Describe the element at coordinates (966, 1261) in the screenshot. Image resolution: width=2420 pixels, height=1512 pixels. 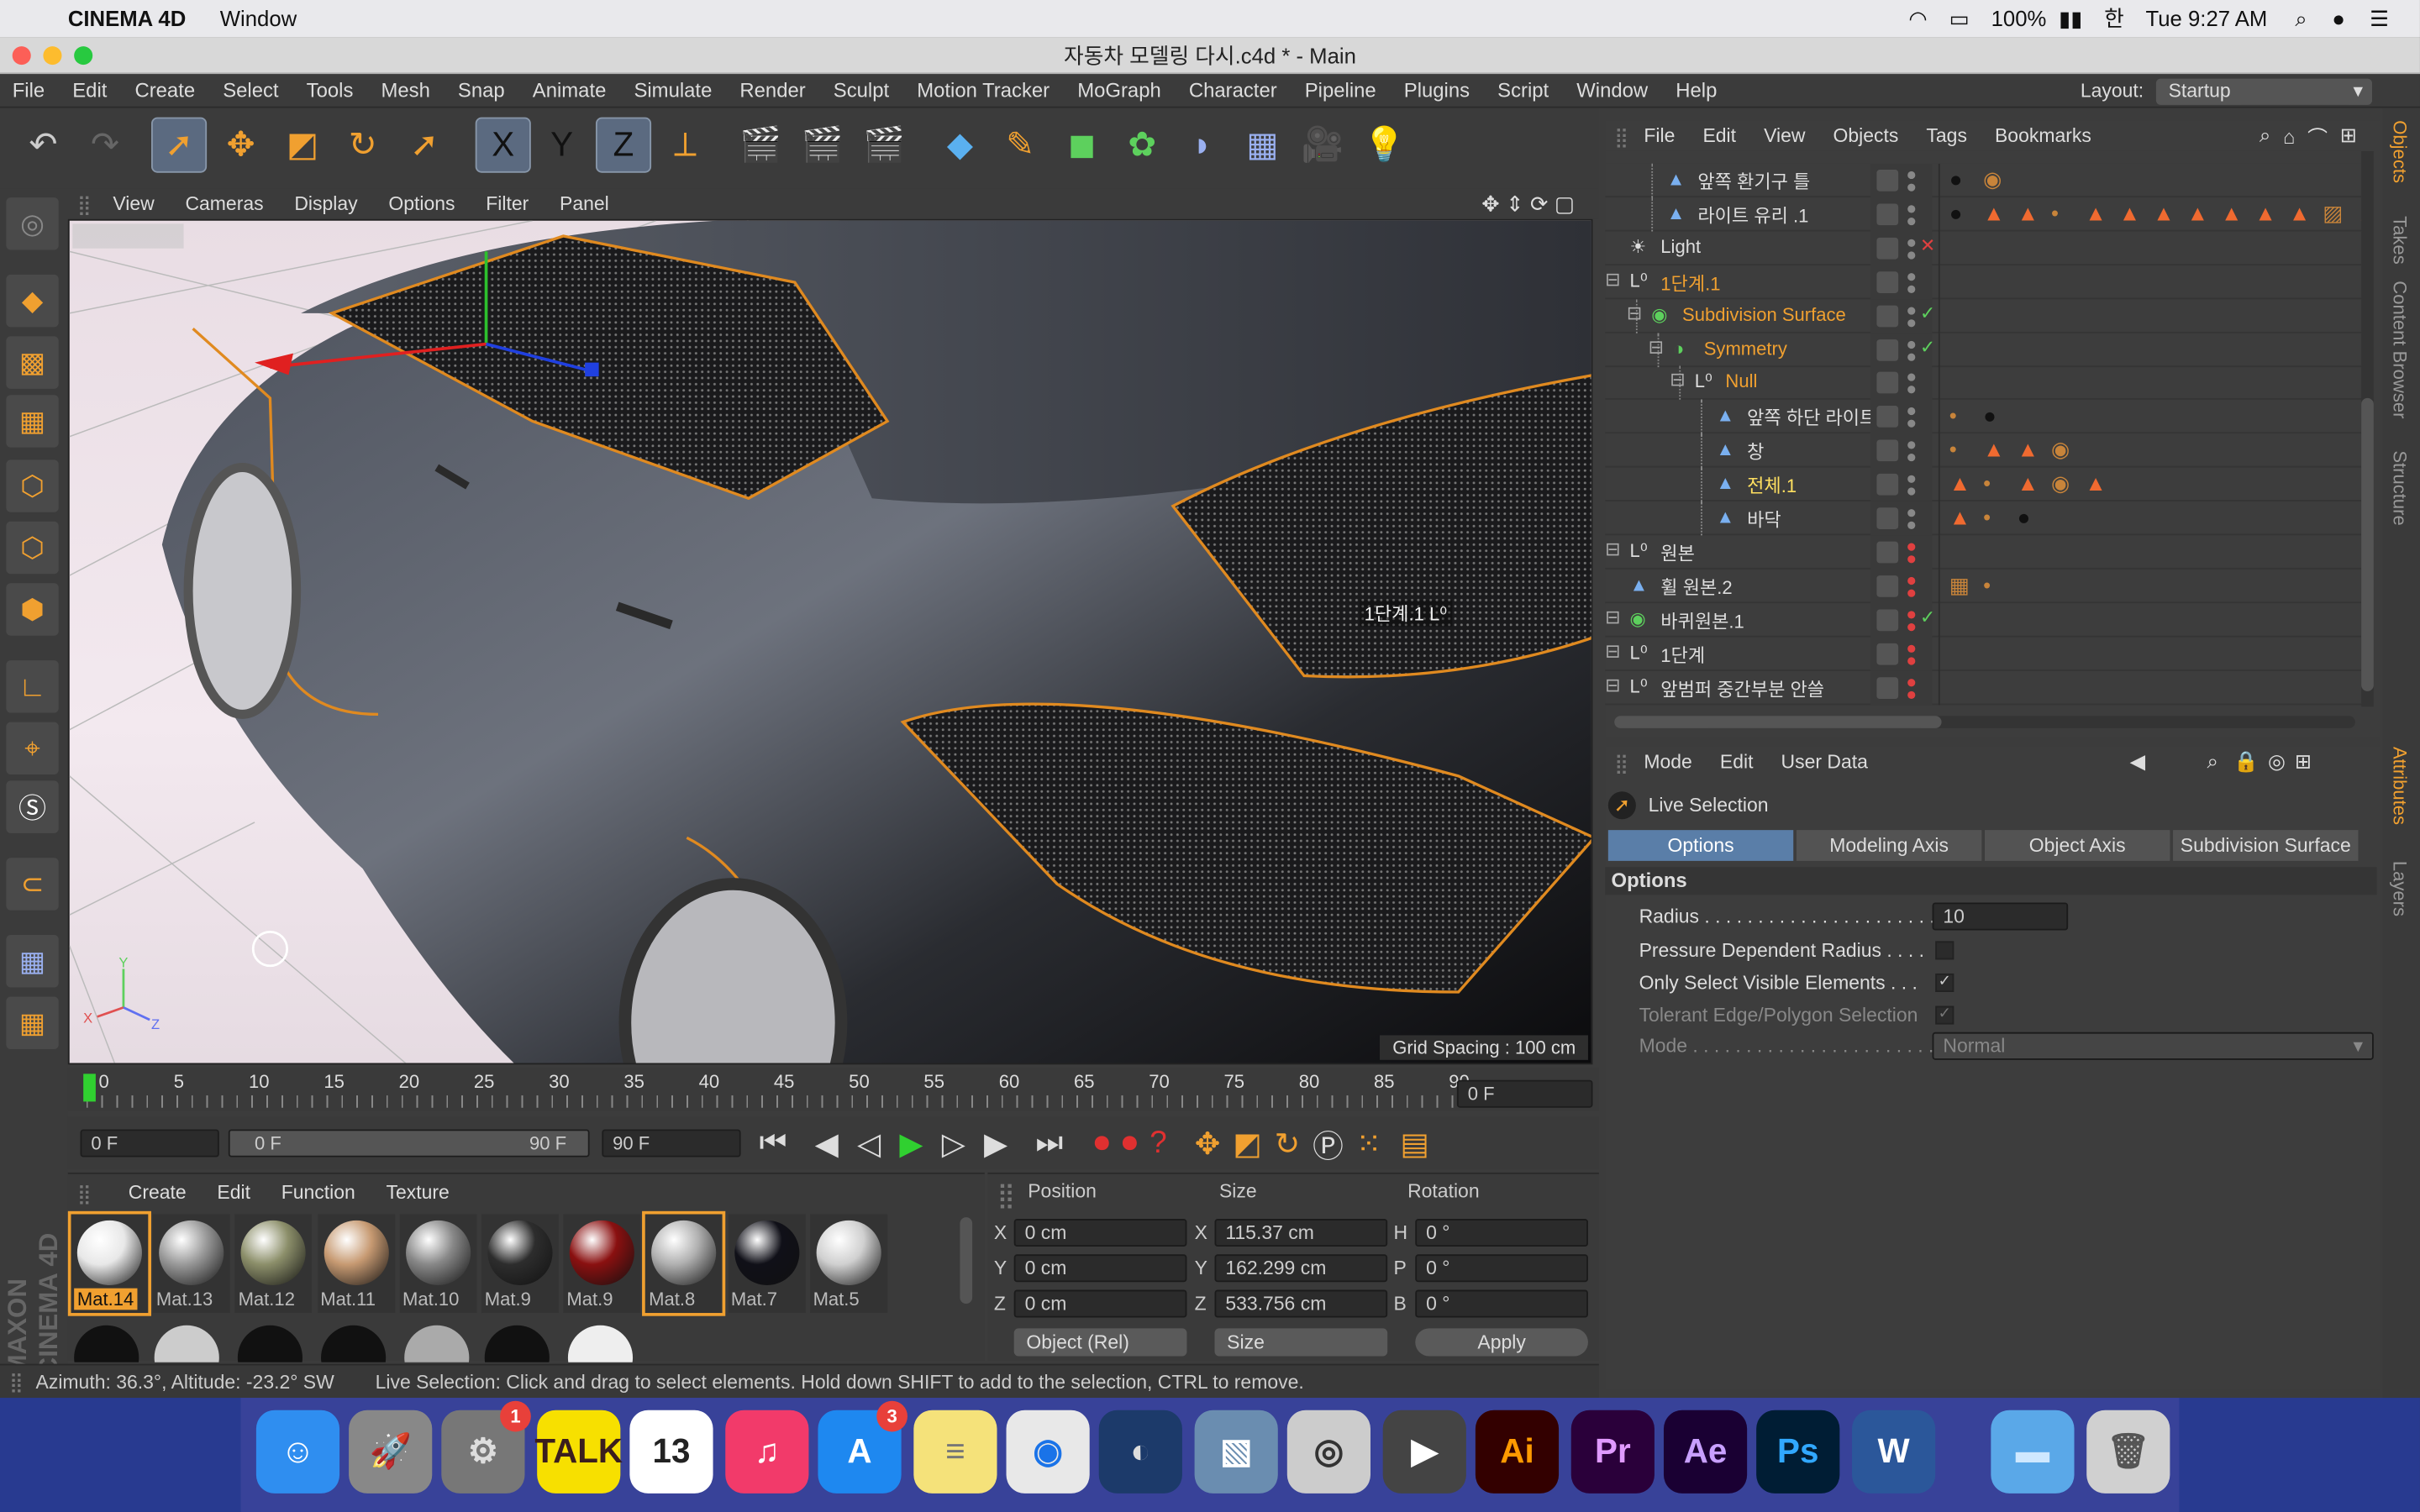
I see `material-scrollbar` at that location.